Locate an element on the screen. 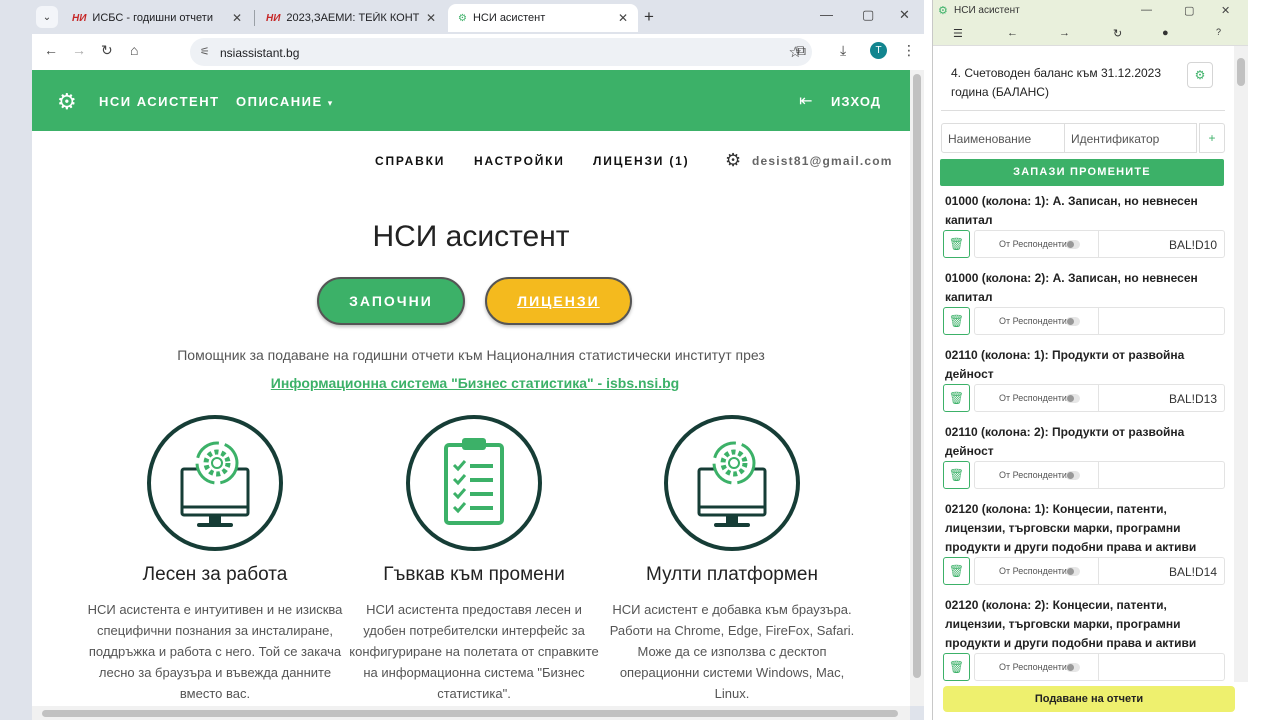 This screenshot has height=720, width=1280. user-email: desist81@gmail.com is located at coordinates (822, 161).